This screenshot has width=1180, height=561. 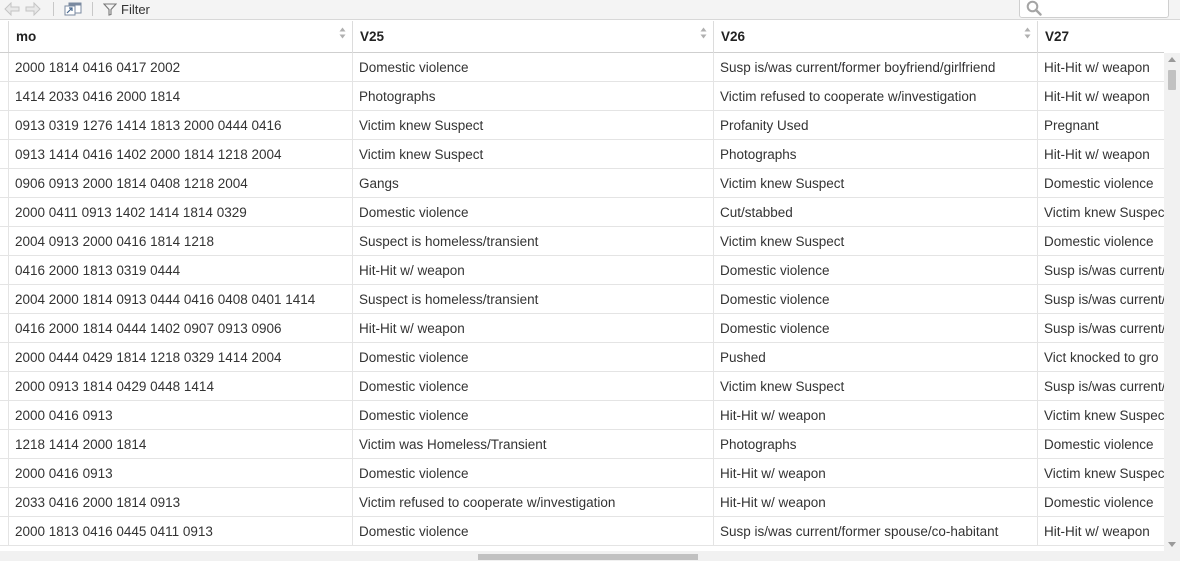 What do you see at coordinates (1101, 37) in the screenshot?
I see `column-header-v27: V27` at bounding box center [1101, 37].